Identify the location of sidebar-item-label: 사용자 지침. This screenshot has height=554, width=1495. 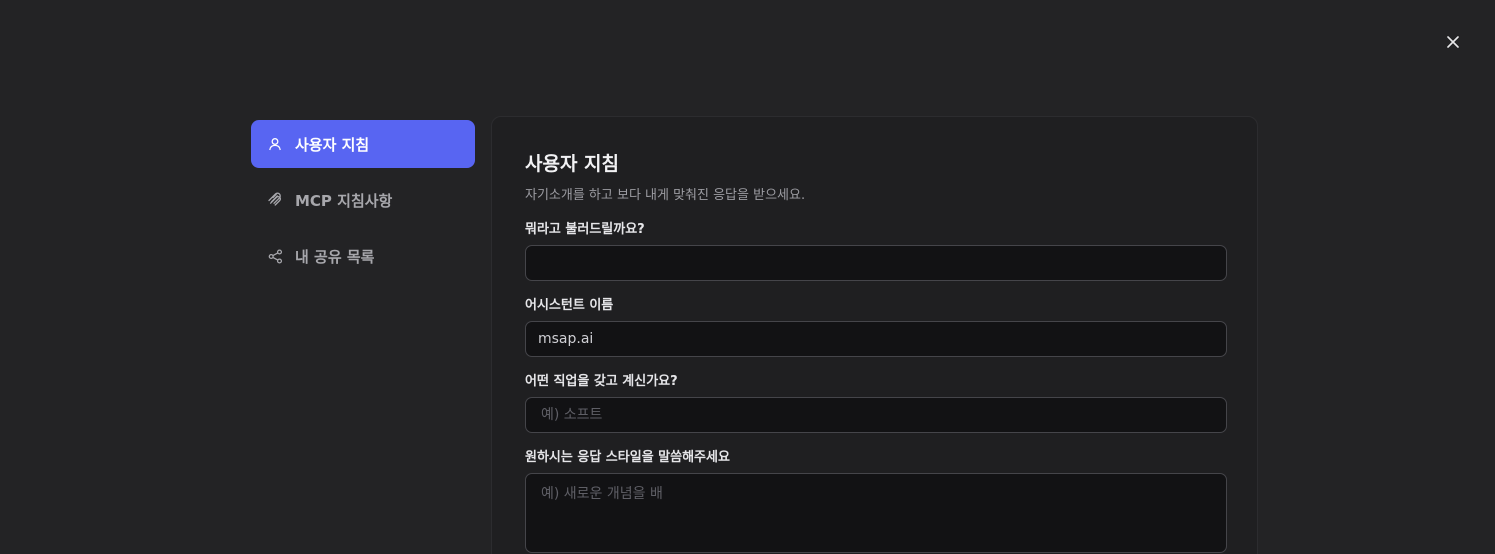
(332, 144).